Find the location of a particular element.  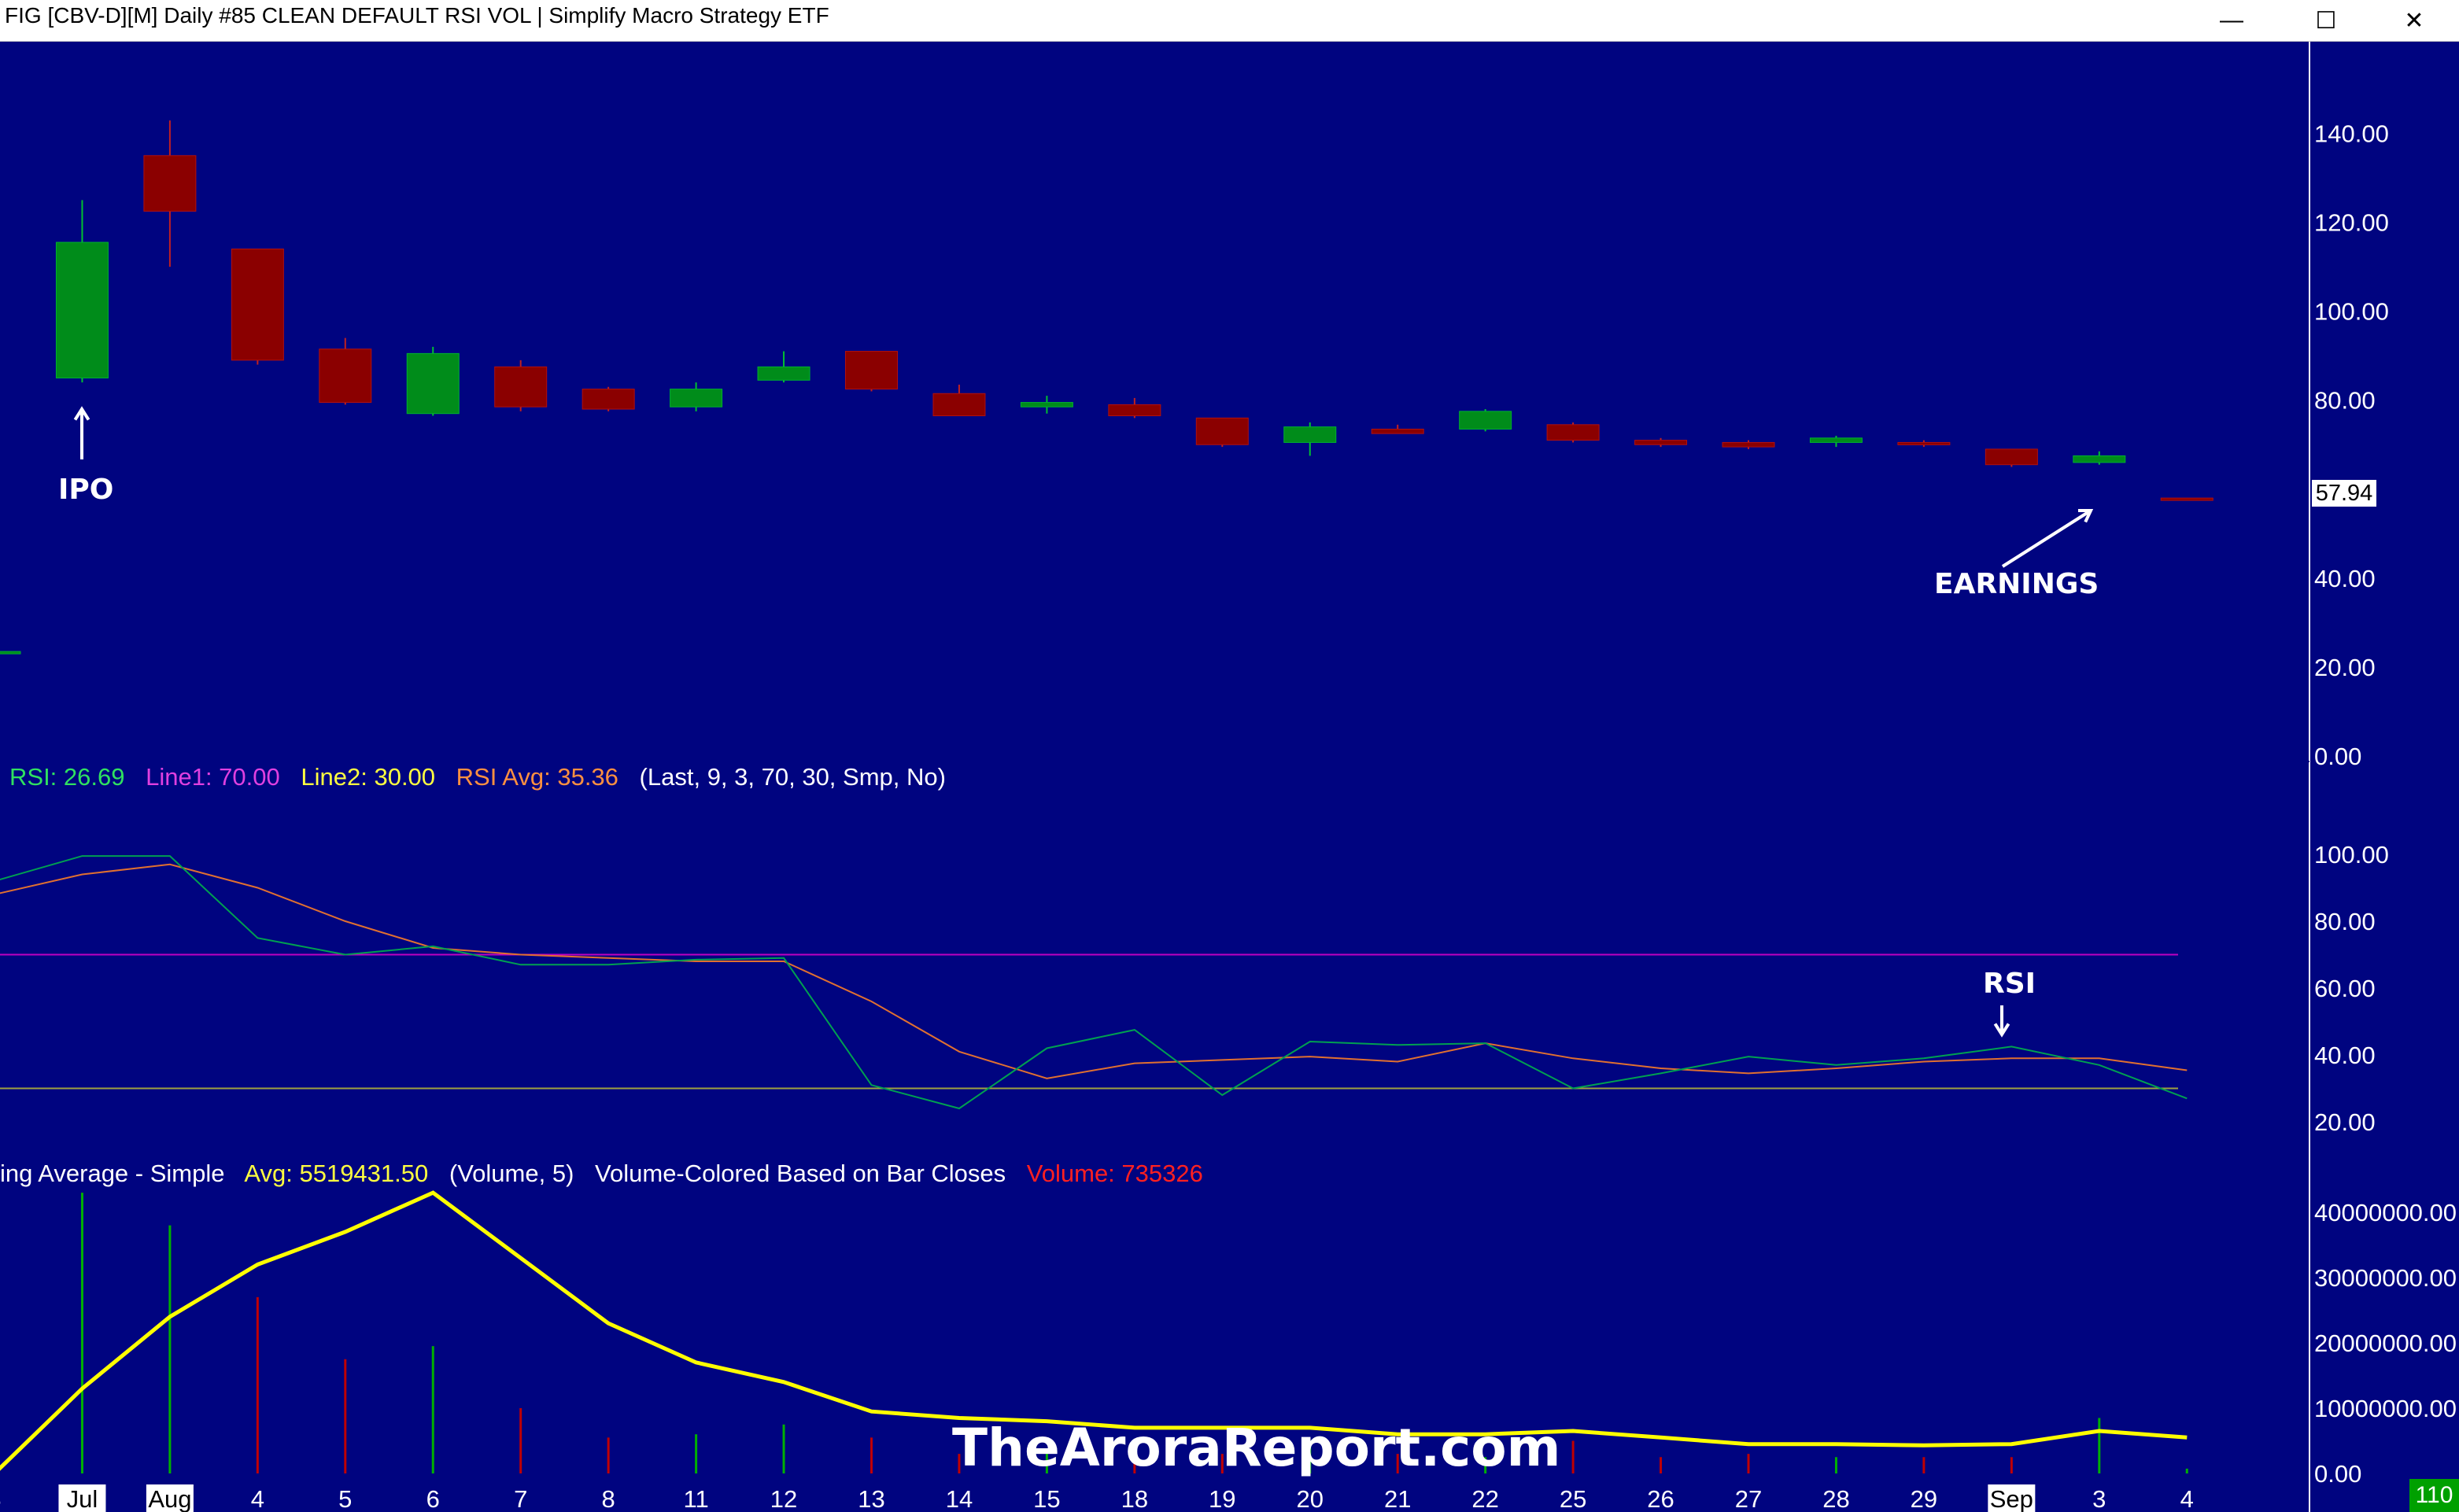

volume-tick-label: 30000000.00 is located at coordinates (2386, 1278).